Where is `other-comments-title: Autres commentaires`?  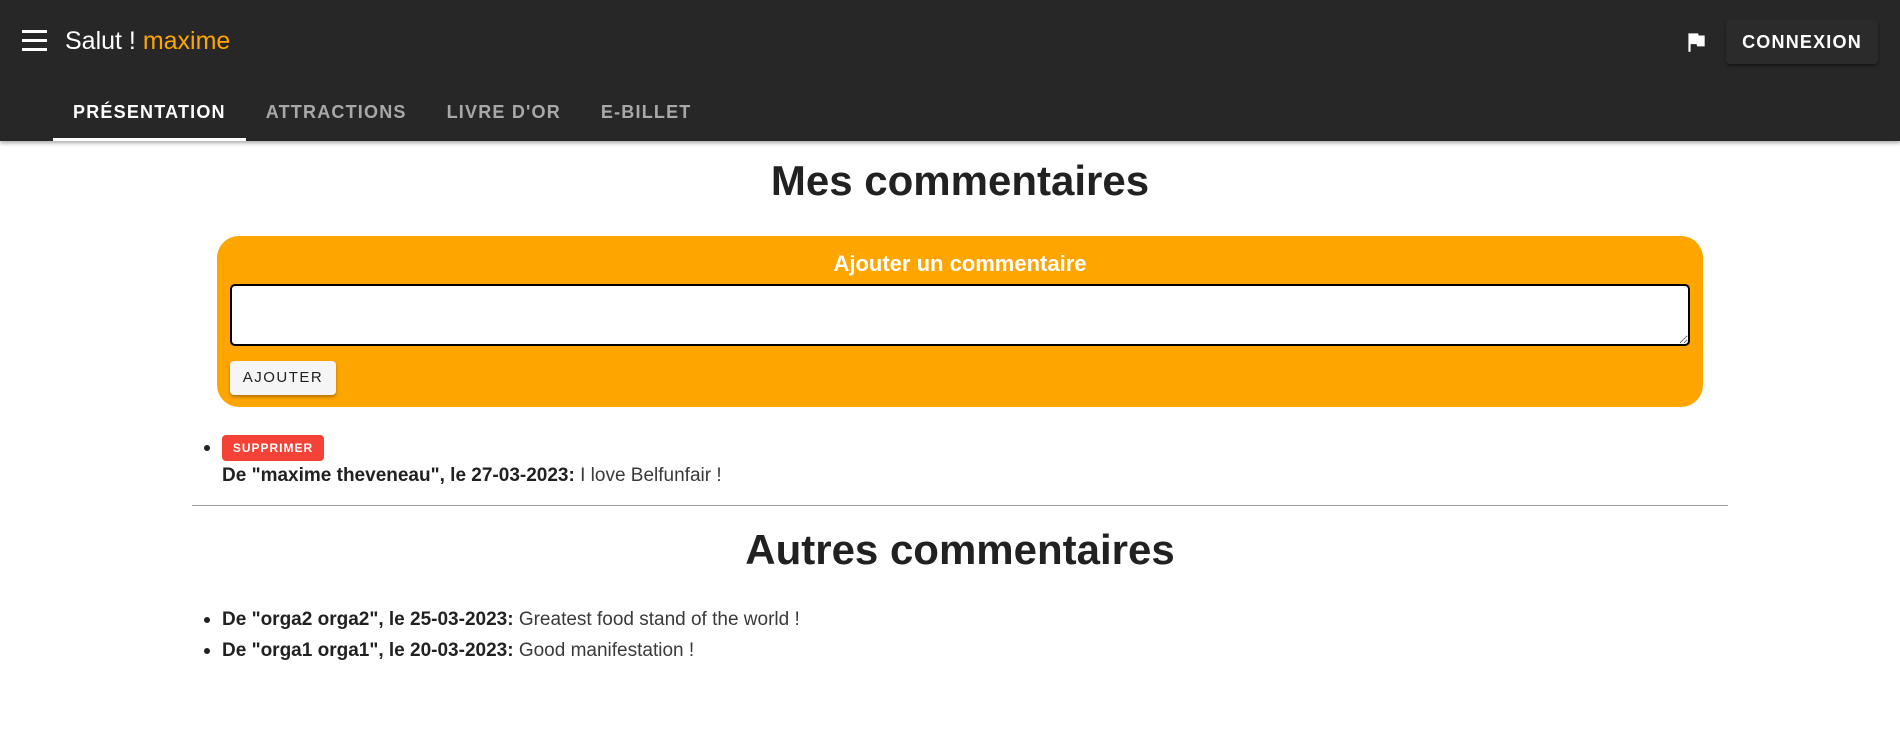
other-comments-title: Autres commentaires is located at coordinates (960, 549).